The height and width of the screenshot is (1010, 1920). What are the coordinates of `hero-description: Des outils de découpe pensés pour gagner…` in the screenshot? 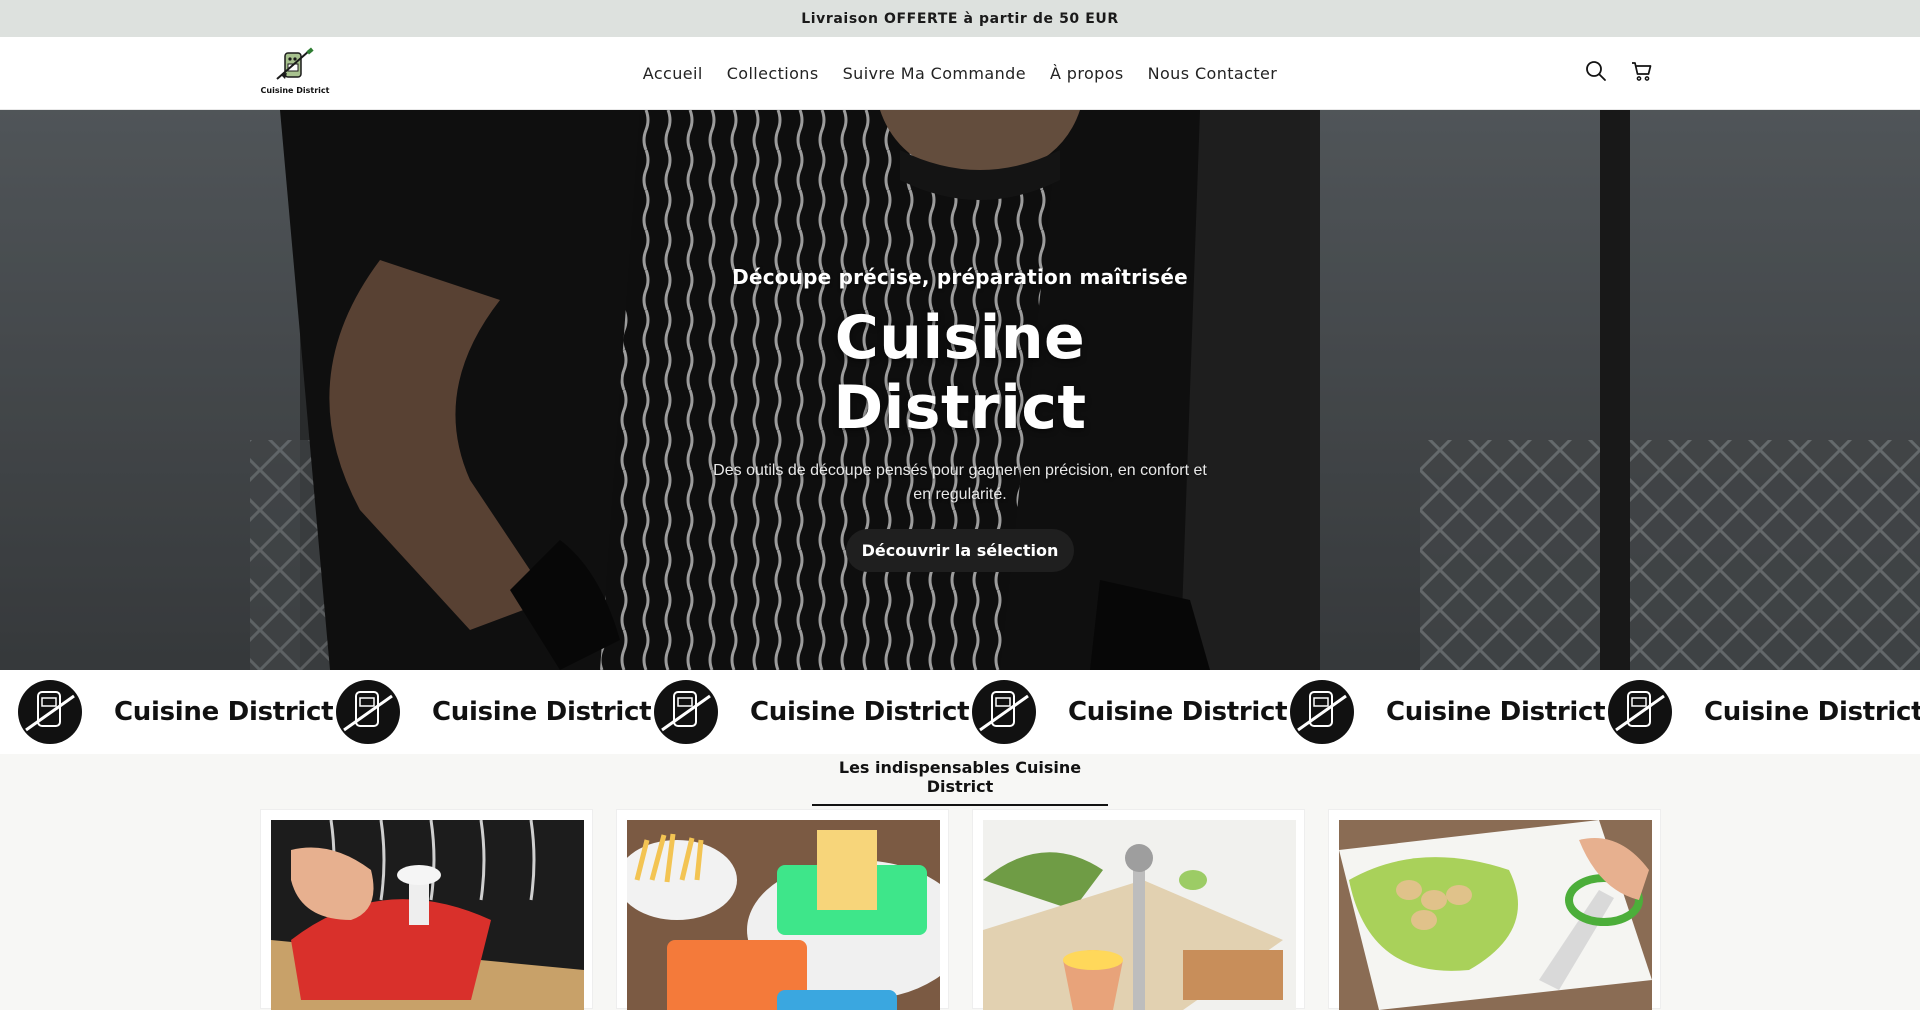 It's located at (960, 482).